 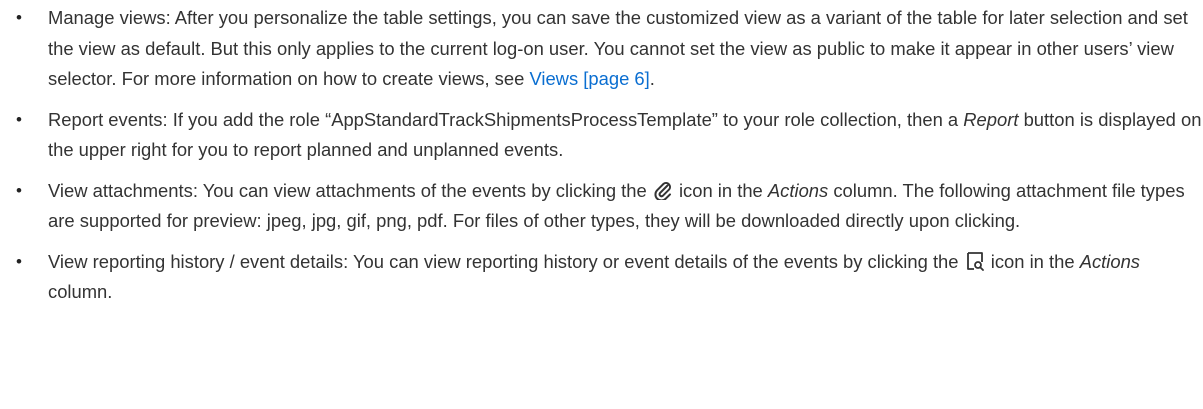 I want to click on item-text-end: column., so click(x=80, y=291).